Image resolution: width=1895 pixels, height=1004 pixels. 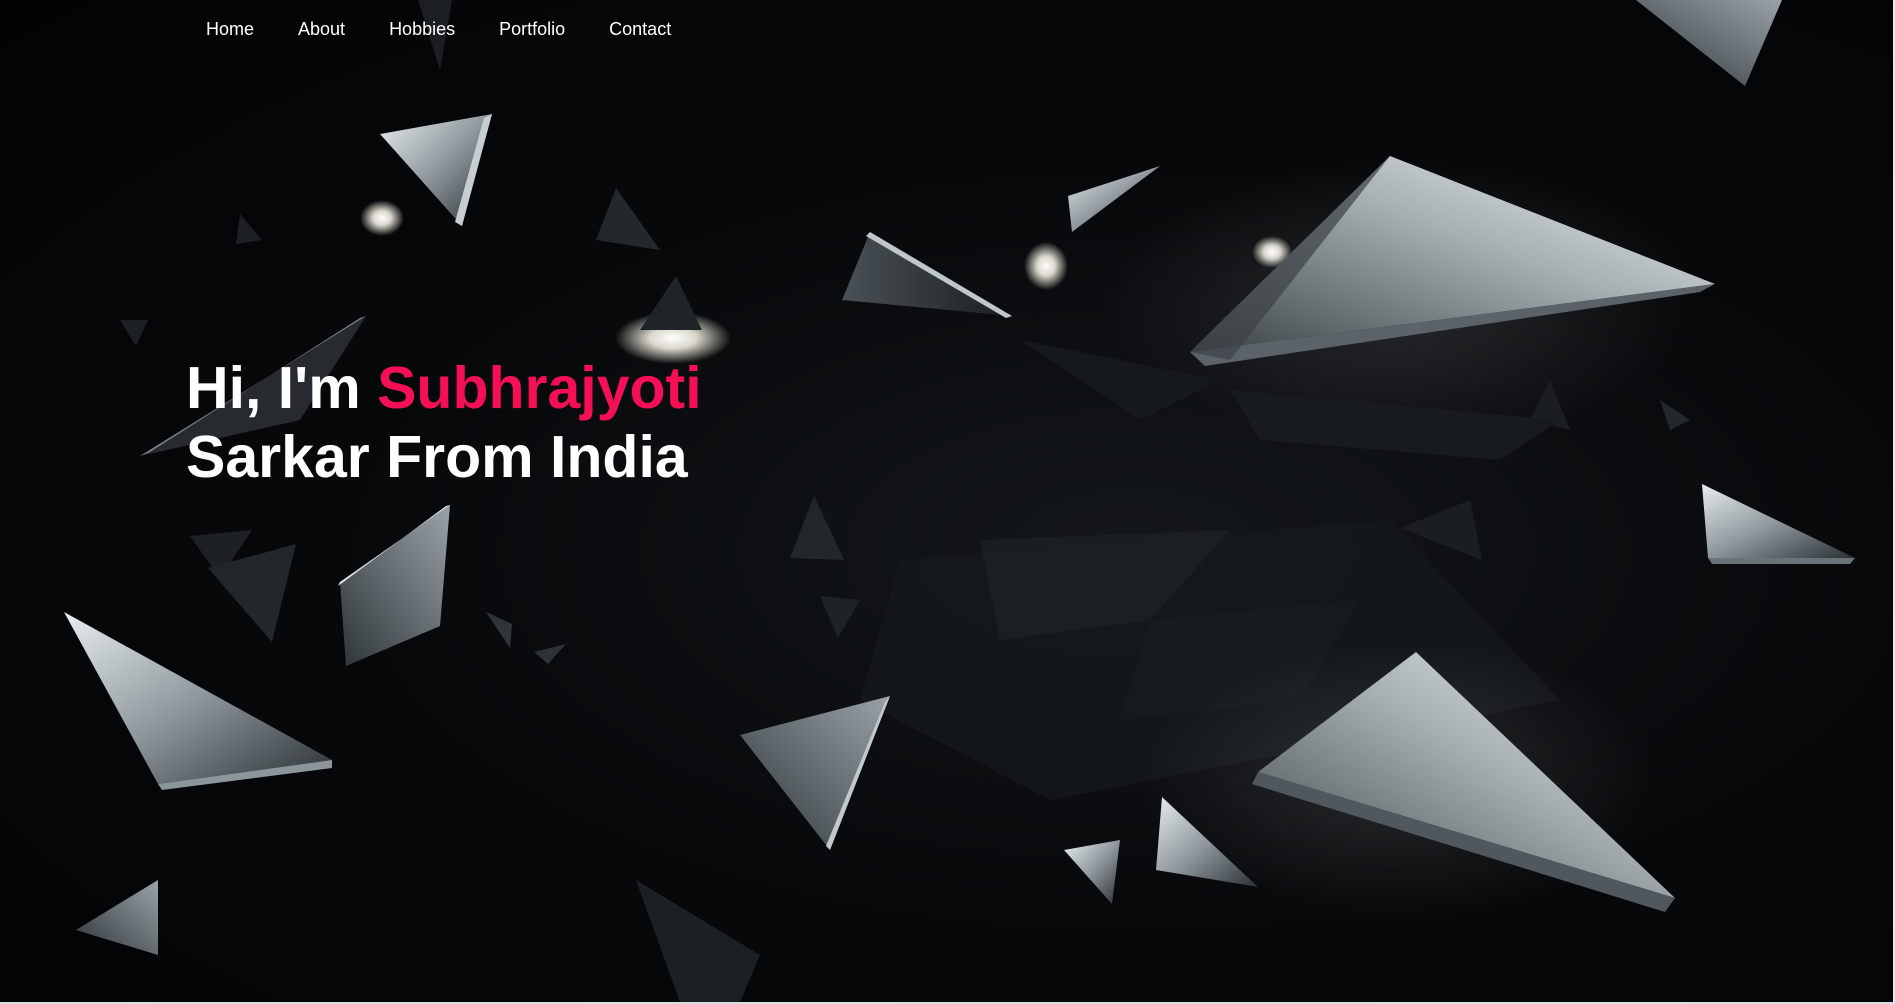 I want to click on nav-portfolio-link: Portfolio, so click(x=532, y=29).